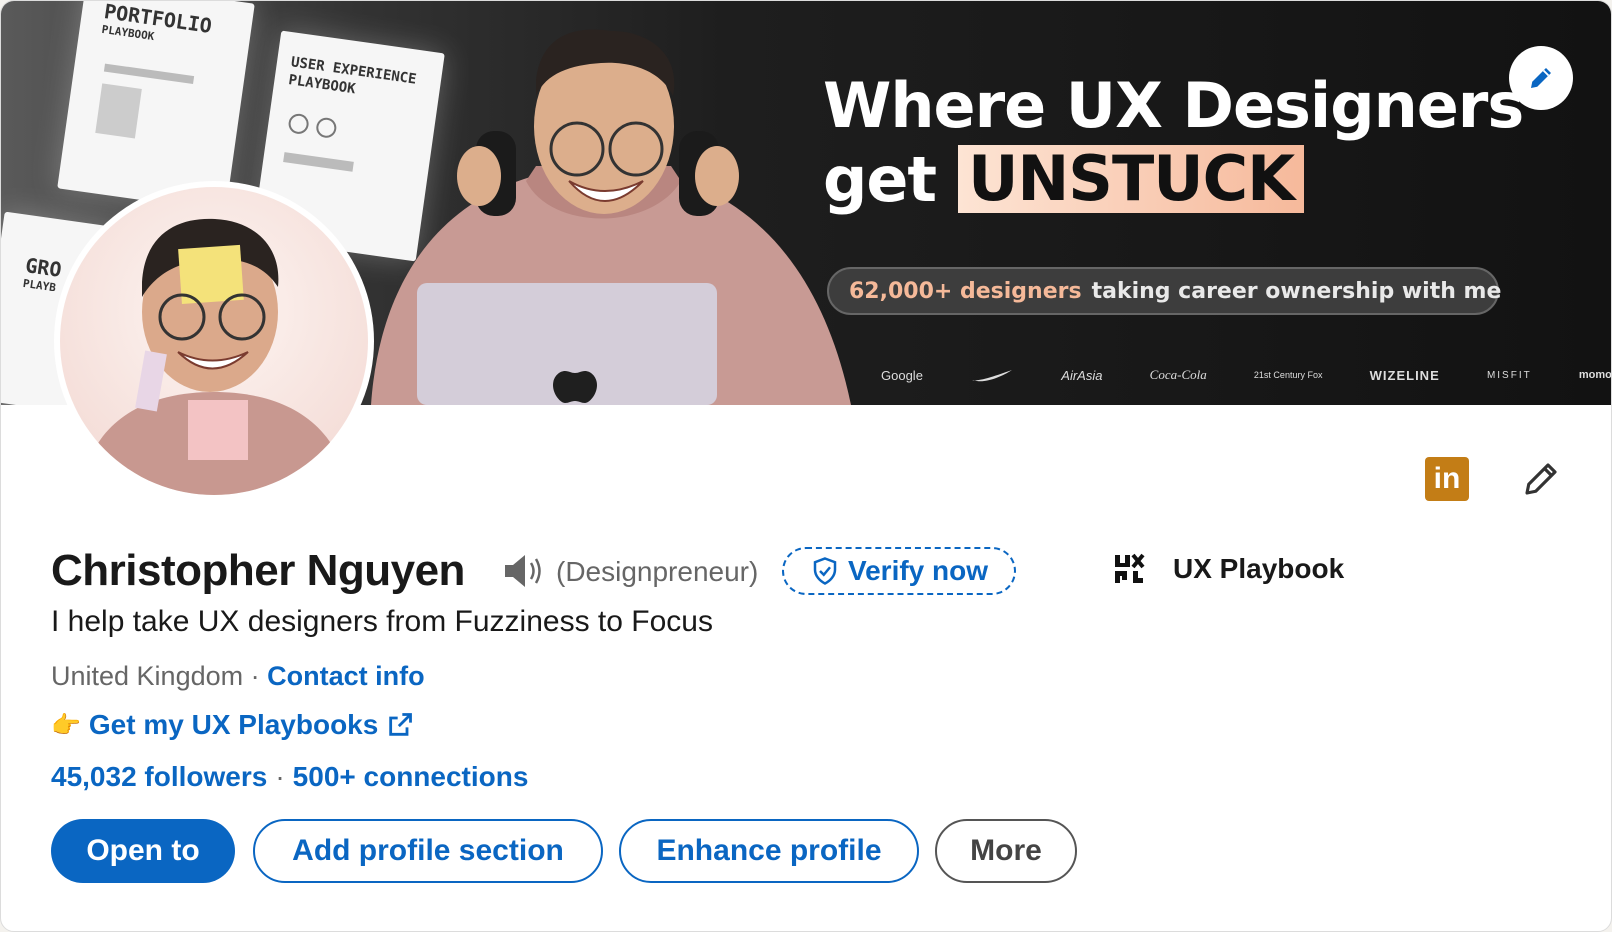 The image size is (1612, 932). I want to click on open-to-button: Open to, so click(143, 851).